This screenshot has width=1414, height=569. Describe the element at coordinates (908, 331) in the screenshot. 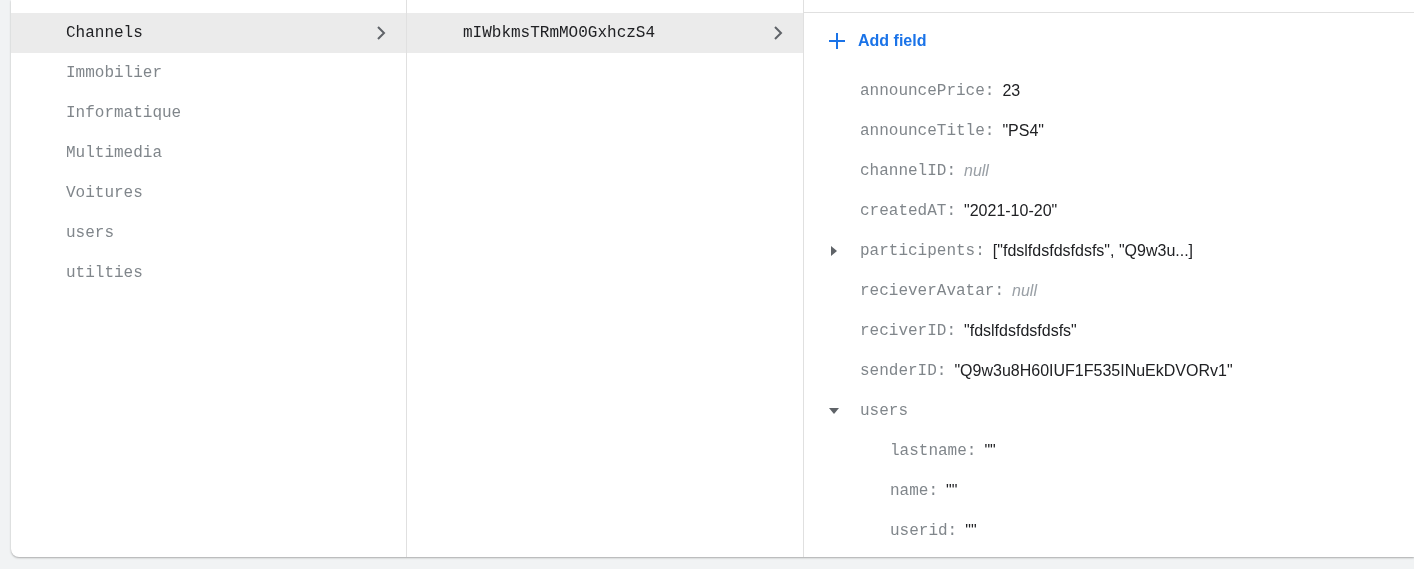

I see `field-key: reciverID:` at that location.